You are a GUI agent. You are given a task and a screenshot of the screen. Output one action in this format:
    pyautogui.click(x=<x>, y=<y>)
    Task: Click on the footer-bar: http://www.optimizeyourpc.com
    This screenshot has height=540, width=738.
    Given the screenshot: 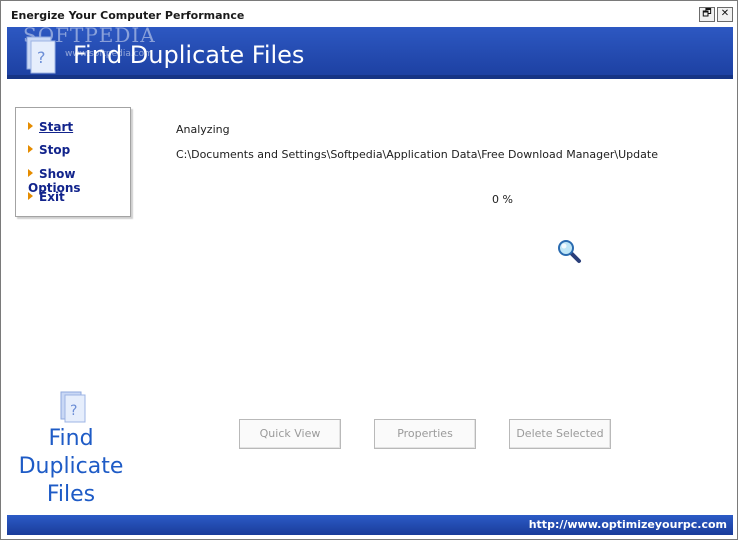 What is the action you would take?
    pyautogui.click(x=370, y=525)
    